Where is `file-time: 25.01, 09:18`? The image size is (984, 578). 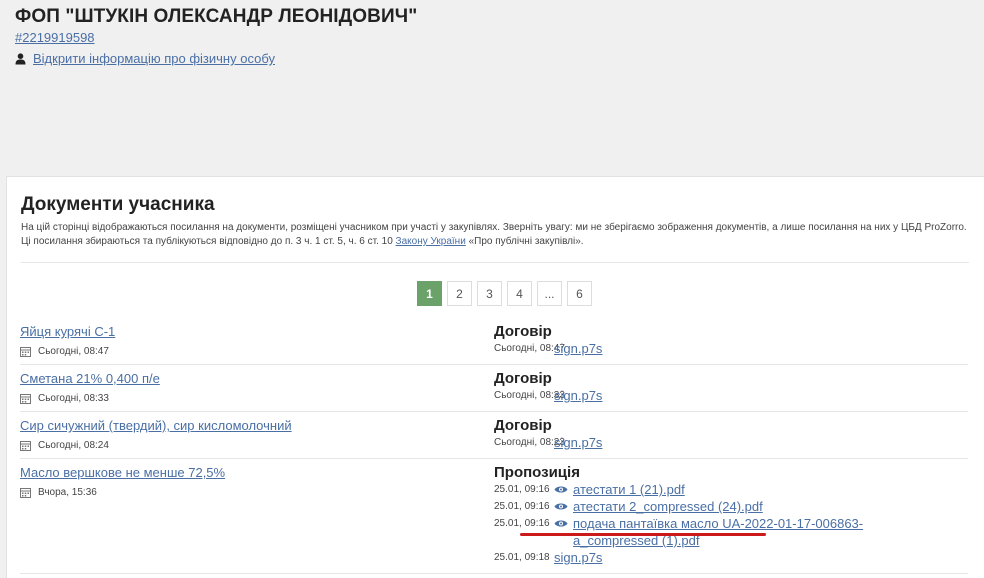 file-time: 25.01, 09:18 is located at coordinates (522, 557).